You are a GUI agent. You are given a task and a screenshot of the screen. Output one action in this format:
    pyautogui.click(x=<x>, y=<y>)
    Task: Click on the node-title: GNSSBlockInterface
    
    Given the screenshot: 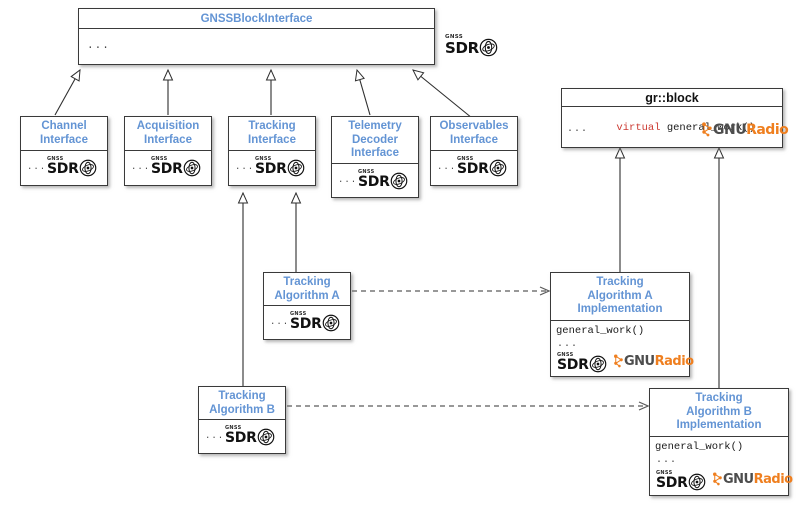 What is the action you would take?
    pyautogui.click(x=256, y=19)
    